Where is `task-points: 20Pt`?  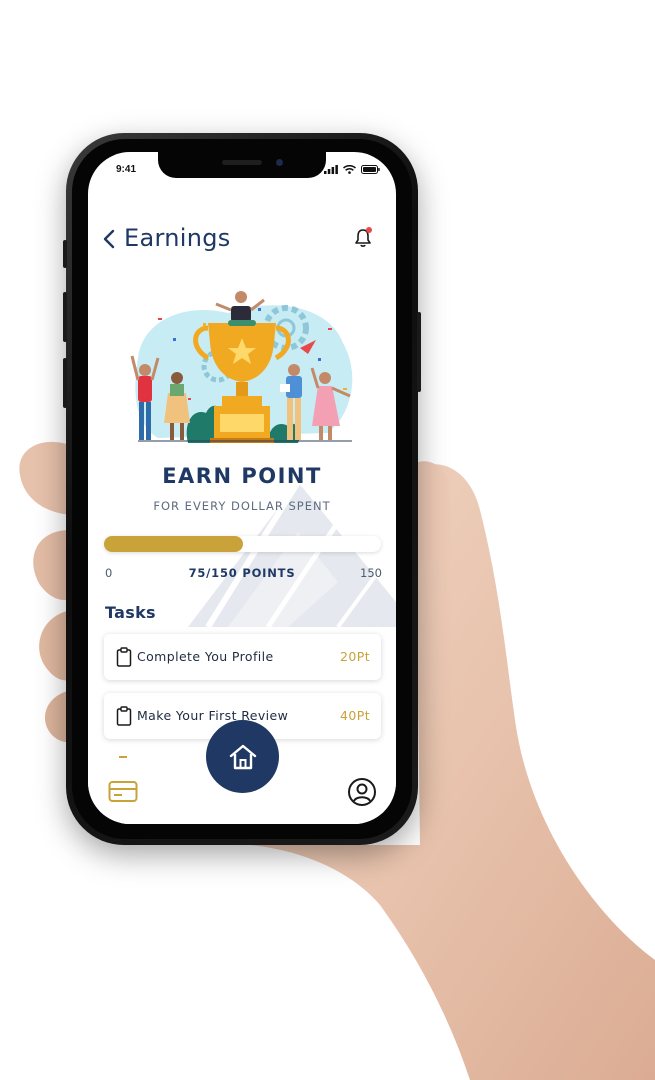
task-points: 20Pt is located at coordinates (355, 656).